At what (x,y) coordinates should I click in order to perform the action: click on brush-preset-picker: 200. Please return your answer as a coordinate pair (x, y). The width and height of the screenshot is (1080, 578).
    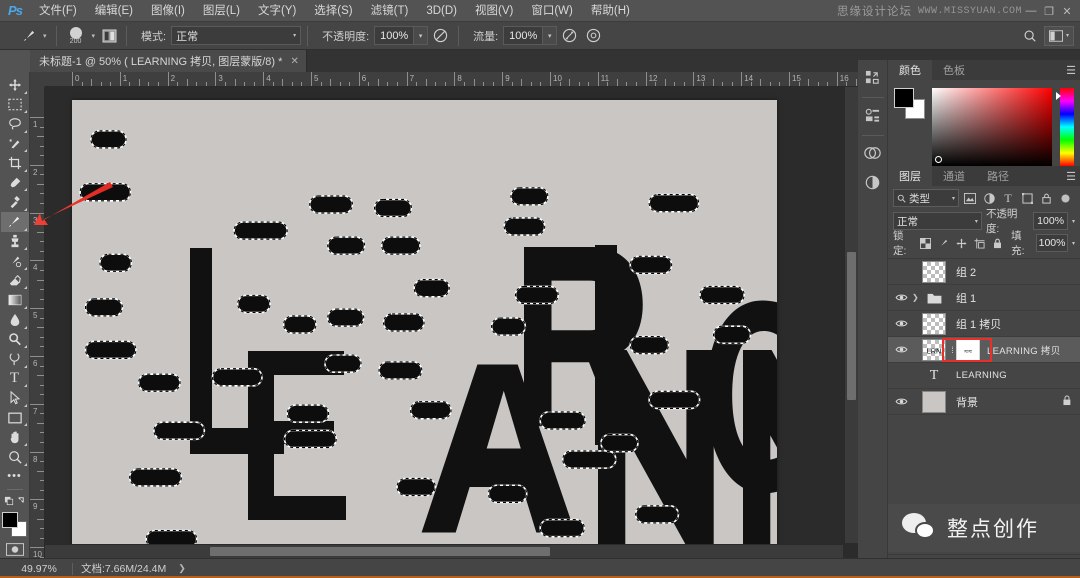
    Looking at the image, I should click on (76, 36).